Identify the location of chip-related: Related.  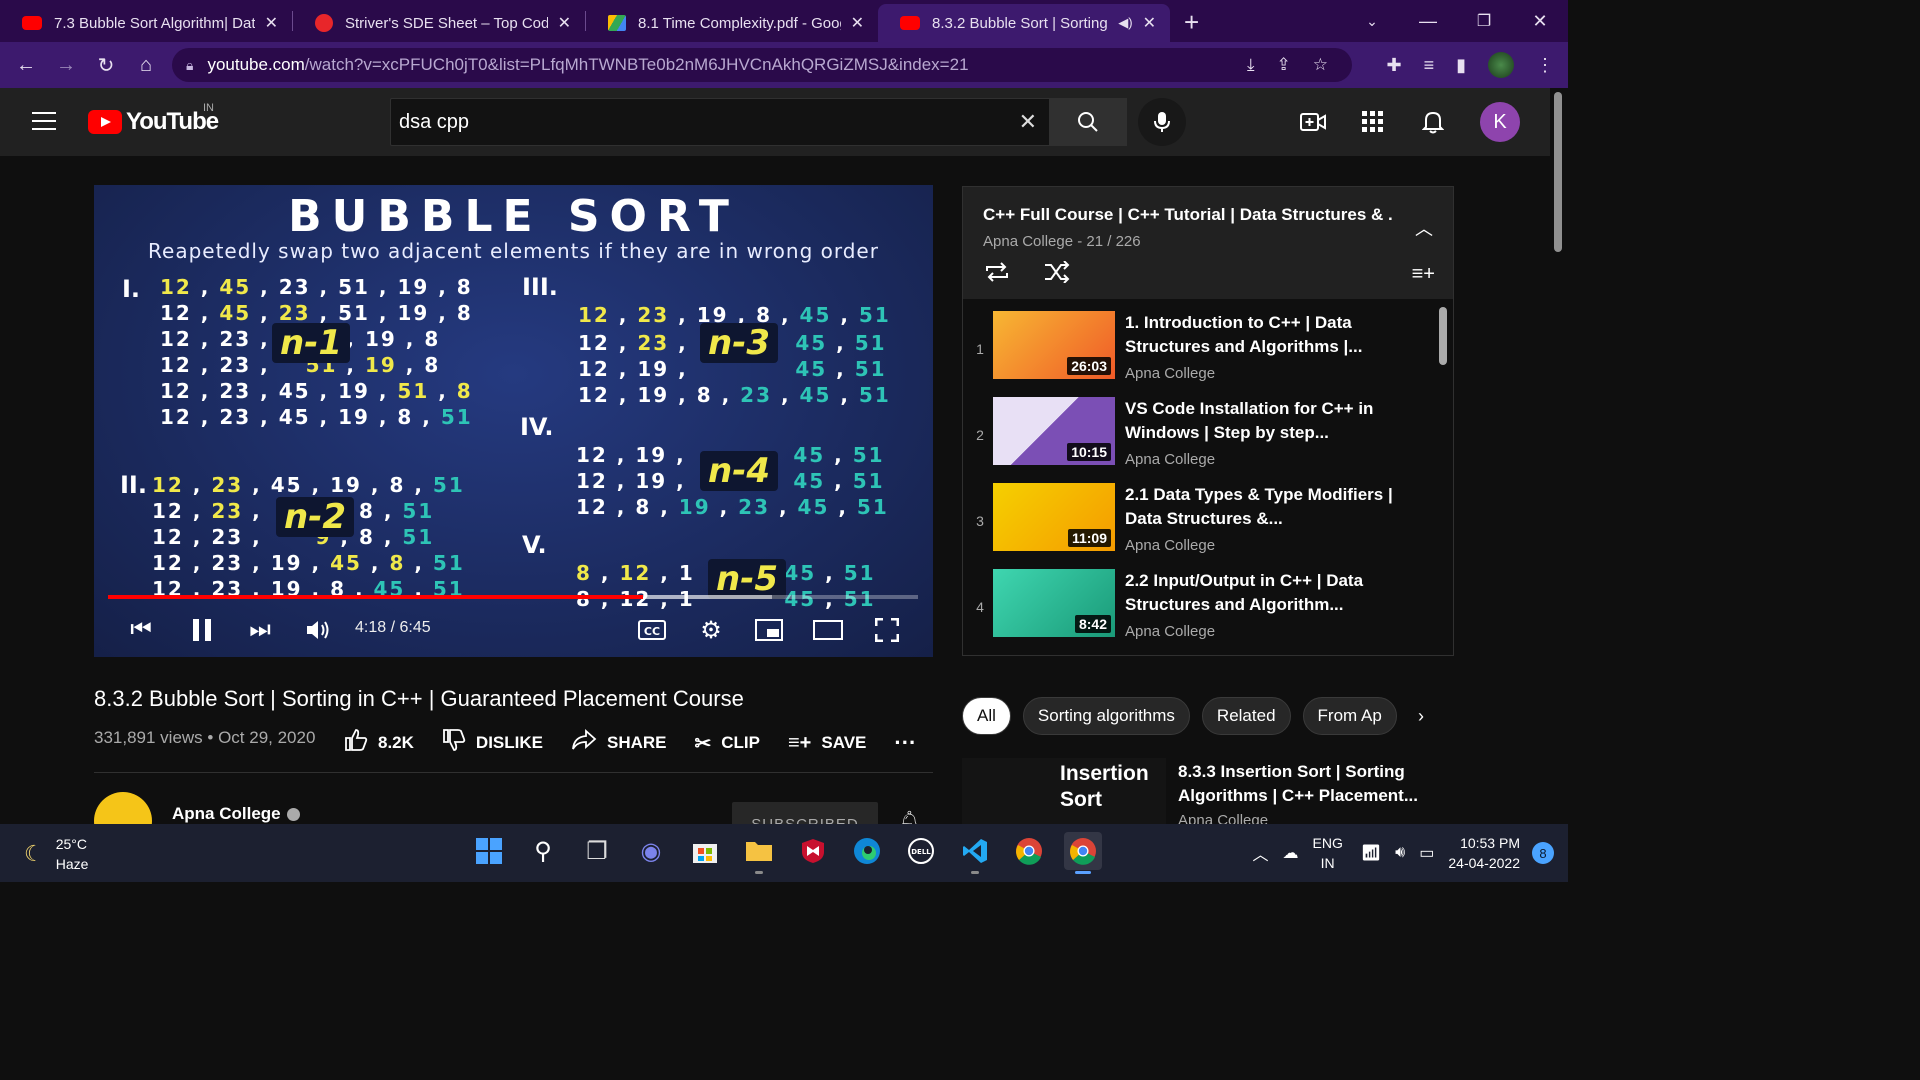
(1246, 716).